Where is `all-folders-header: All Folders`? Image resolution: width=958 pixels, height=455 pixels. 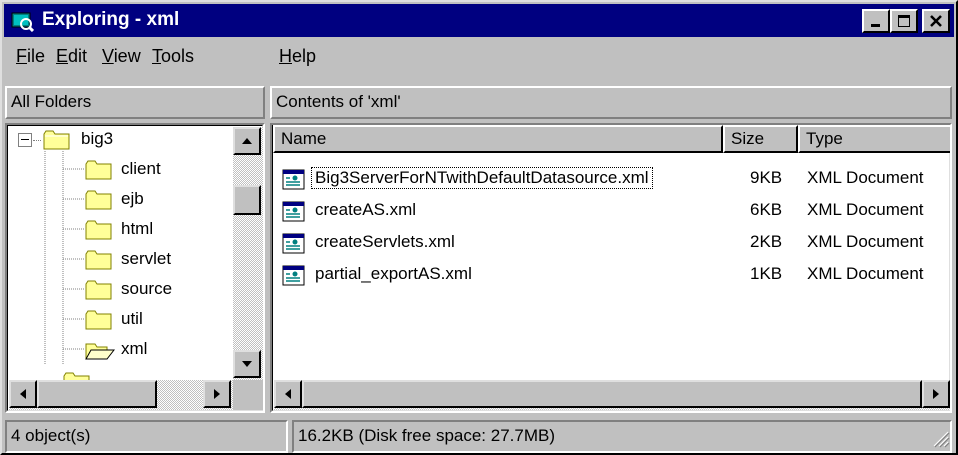
all-folders-header: All Folders is located at coordinates (135, 102).